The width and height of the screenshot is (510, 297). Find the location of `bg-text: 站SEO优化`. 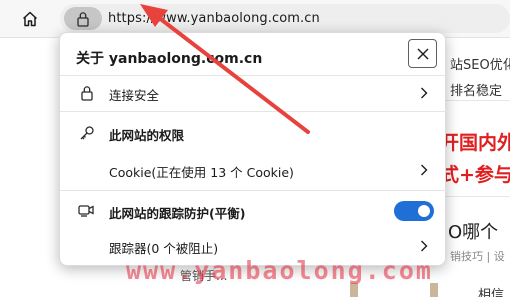

bg-text: 站SEO优化 is located at coordinates (480, 65).